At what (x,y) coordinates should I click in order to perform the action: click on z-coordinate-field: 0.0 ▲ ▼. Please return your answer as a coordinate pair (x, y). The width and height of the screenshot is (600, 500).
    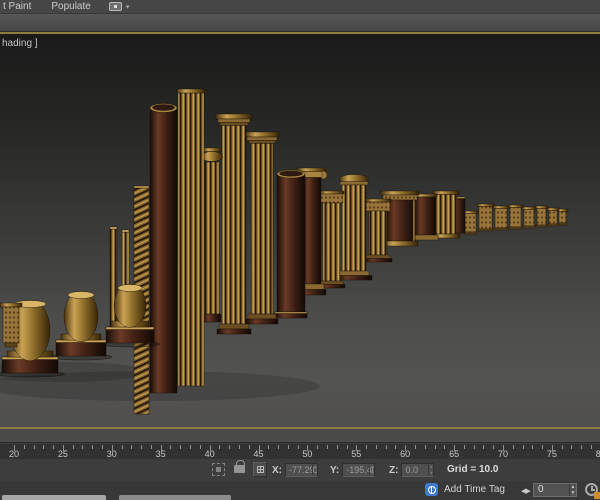
    Looking at the image, I should click on (418, 470).